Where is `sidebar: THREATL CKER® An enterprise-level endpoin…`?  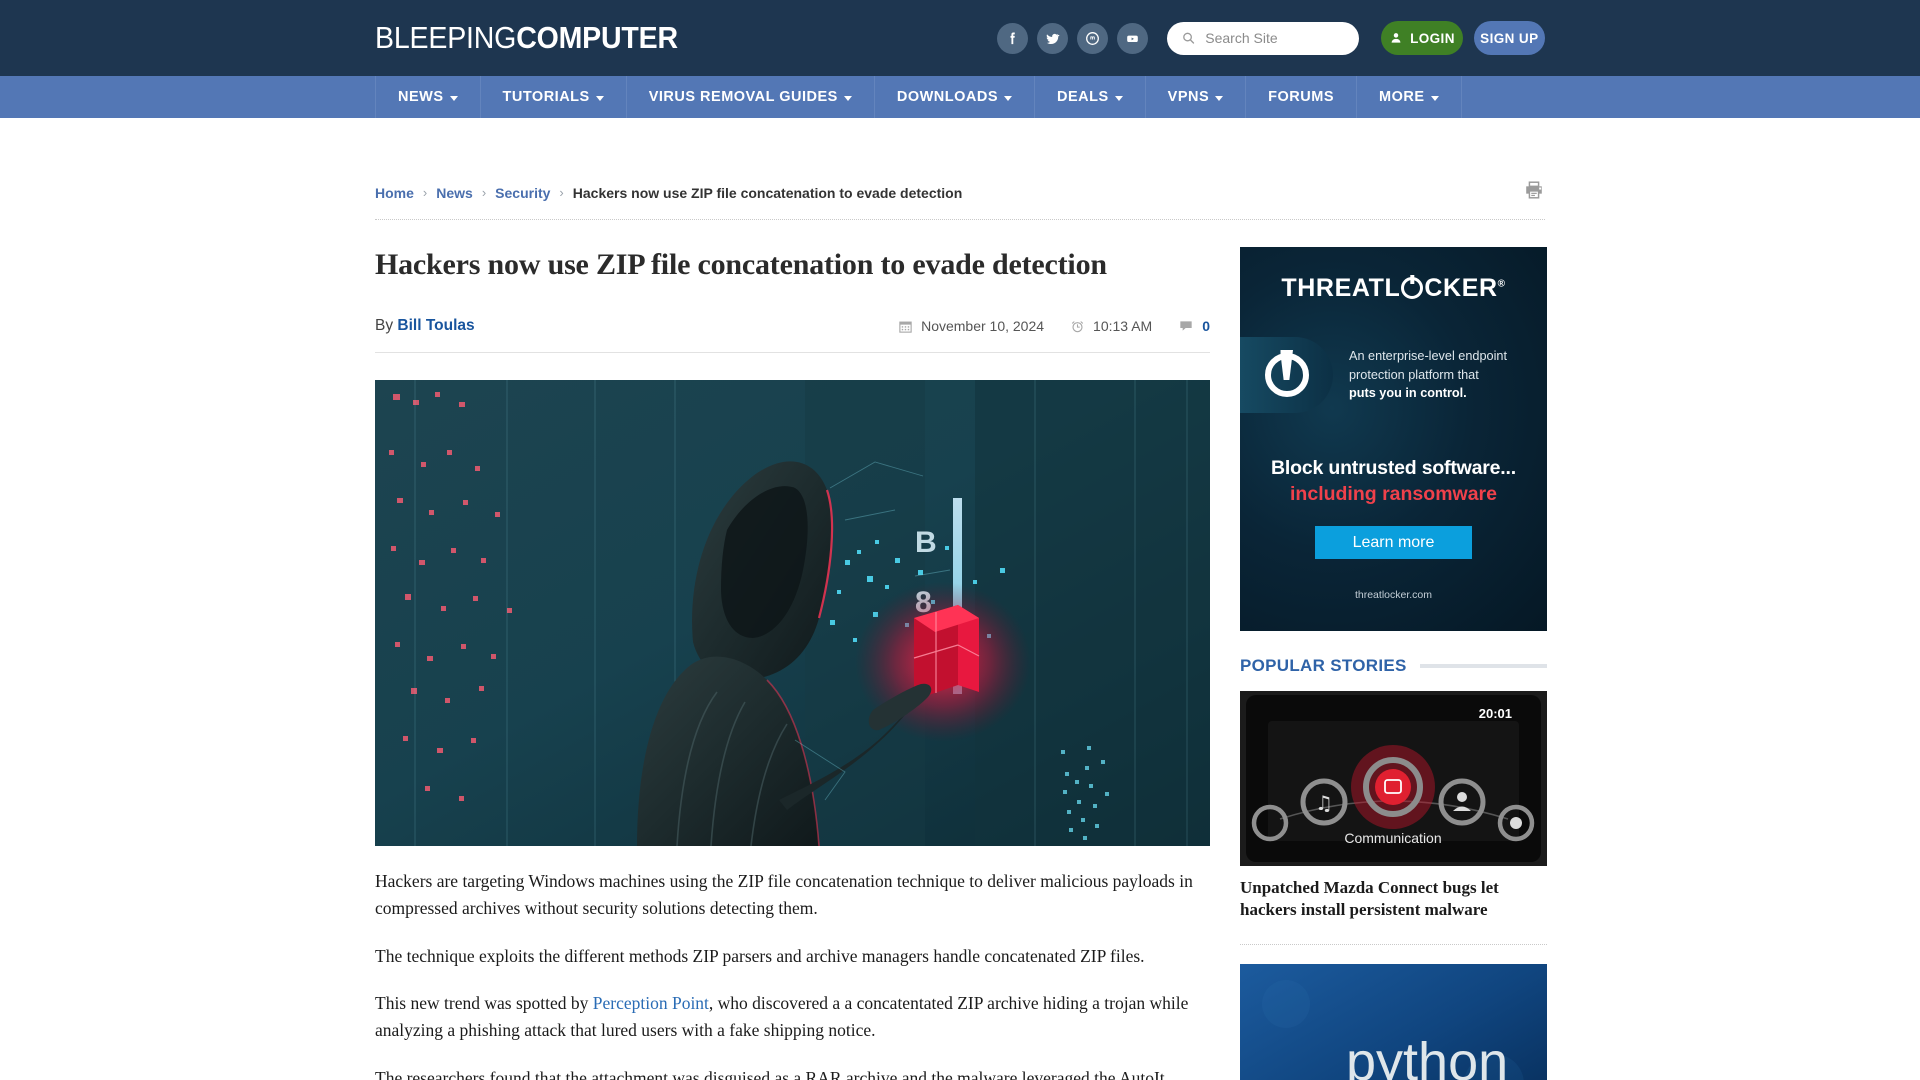 sidebar: THREATL CKER® An enterprise-level endpoin… is located at coordinates (1393, 663).